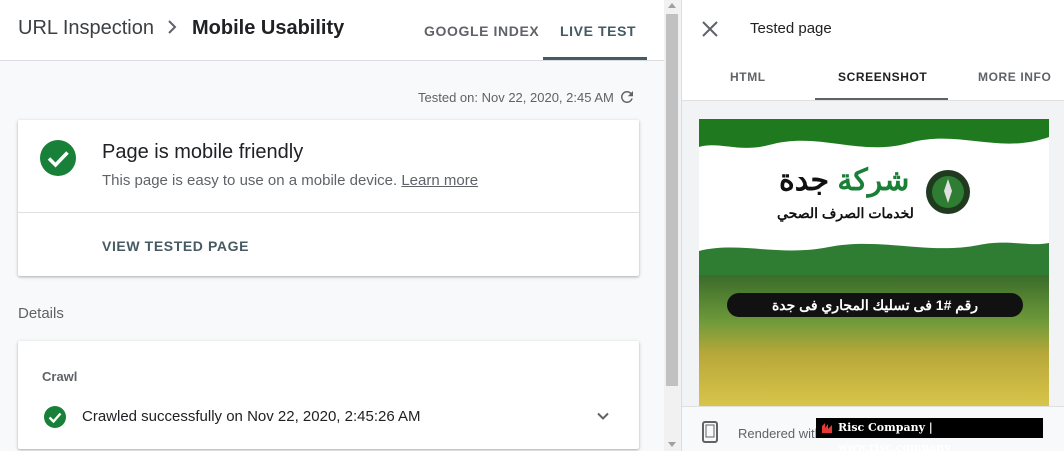 This screenshot has height=451, width=1064. I want to click on rendered-with-text: Rendered with, so click(780, 433).